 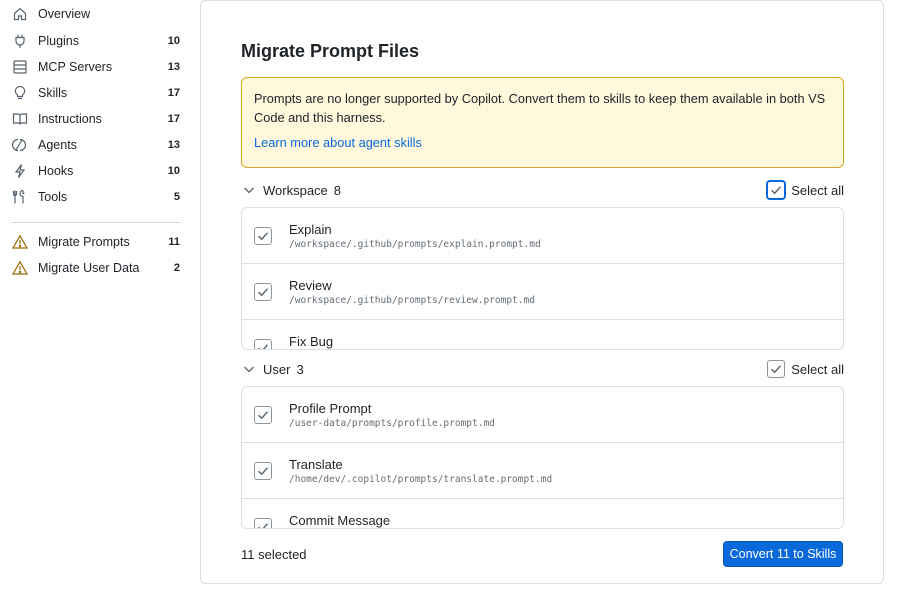 I want to click on item-path: /user-data/prompts/profile.prompt.md, so click(x=392, y=423).